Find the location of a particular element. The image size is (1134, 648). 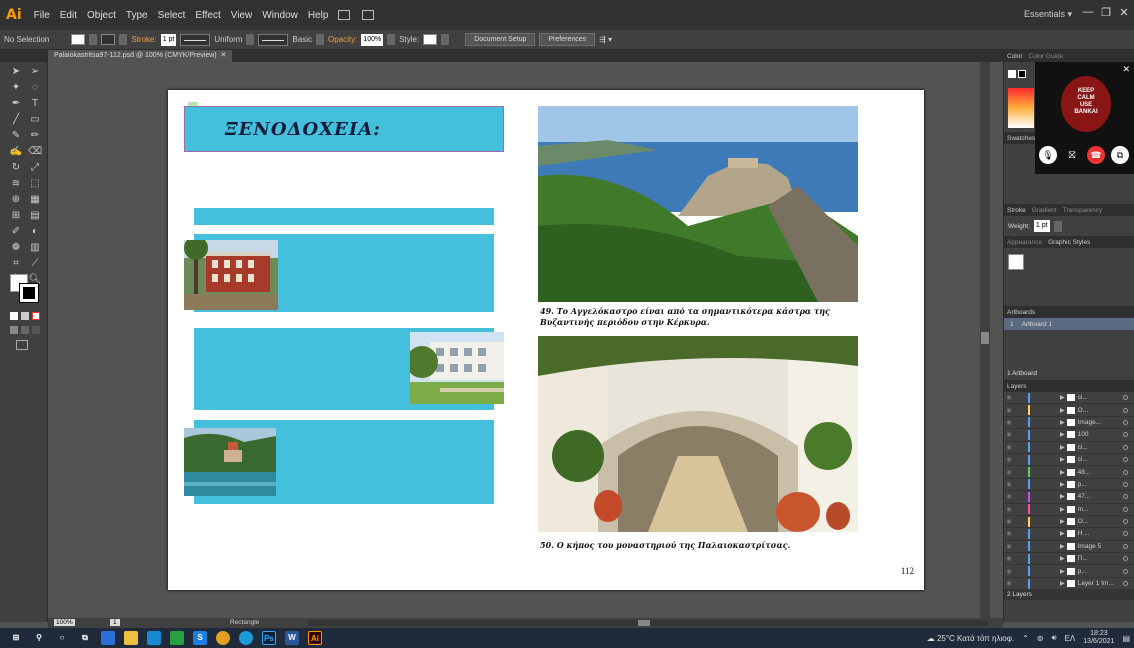

lasso-tool-icon: ◌ is located at coordinates (35, 88).